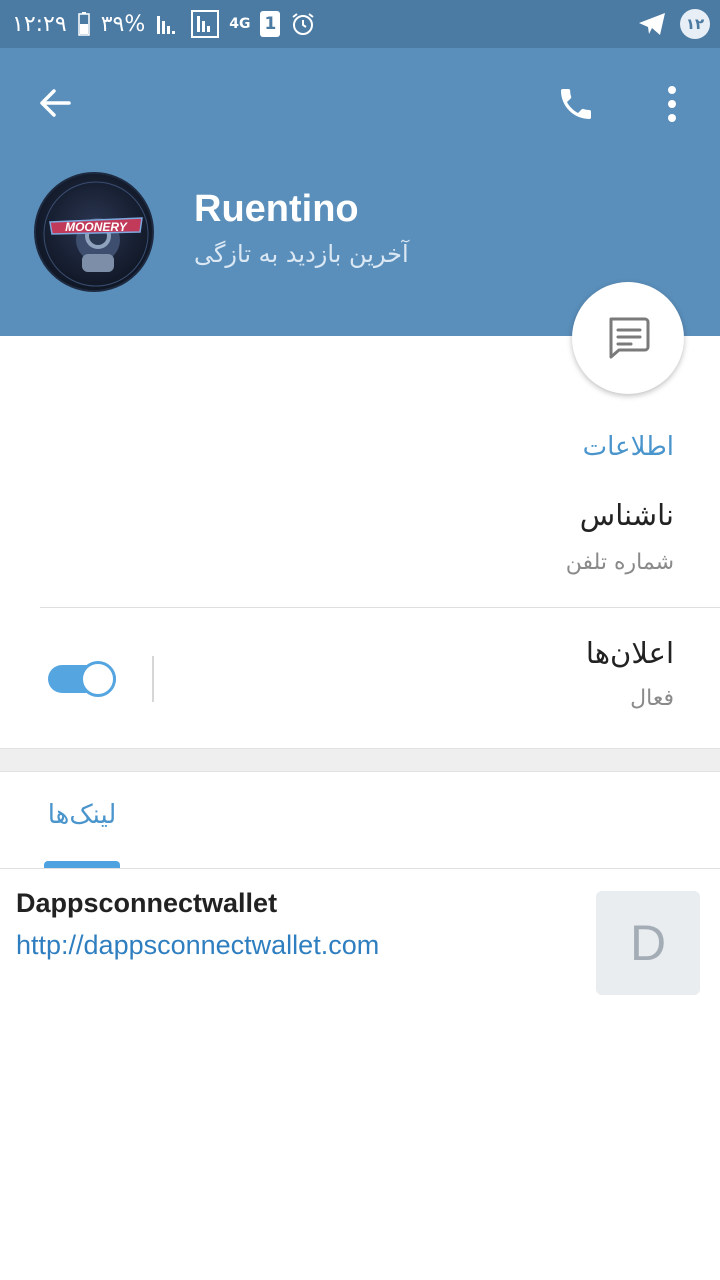  I want to click on signal-box-icon, so click(205, 24).